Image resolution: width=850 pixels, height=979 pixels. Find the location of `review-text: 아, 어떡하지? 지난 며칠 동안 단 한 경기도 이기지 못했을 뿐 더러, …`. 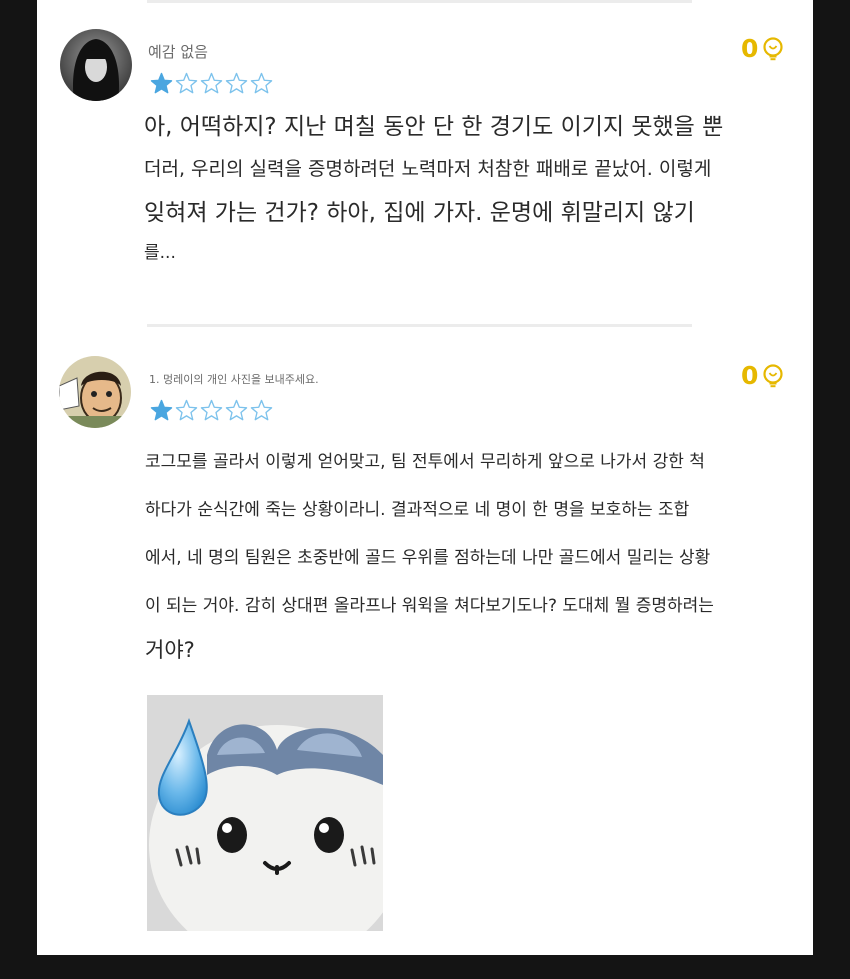

review-text: 아, 어떡하지? 지난 며칠 동안 단 한 경기도 이기지 못했을 뿐 더러, … is located at coordinates (464, 189).